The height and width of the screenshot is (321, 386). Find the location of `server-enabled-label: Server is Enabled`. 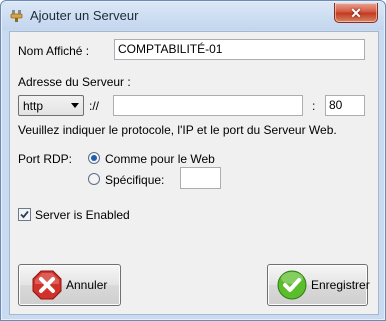

server-enabled-label: Server is Enabled is located at coordinates (82, 215).